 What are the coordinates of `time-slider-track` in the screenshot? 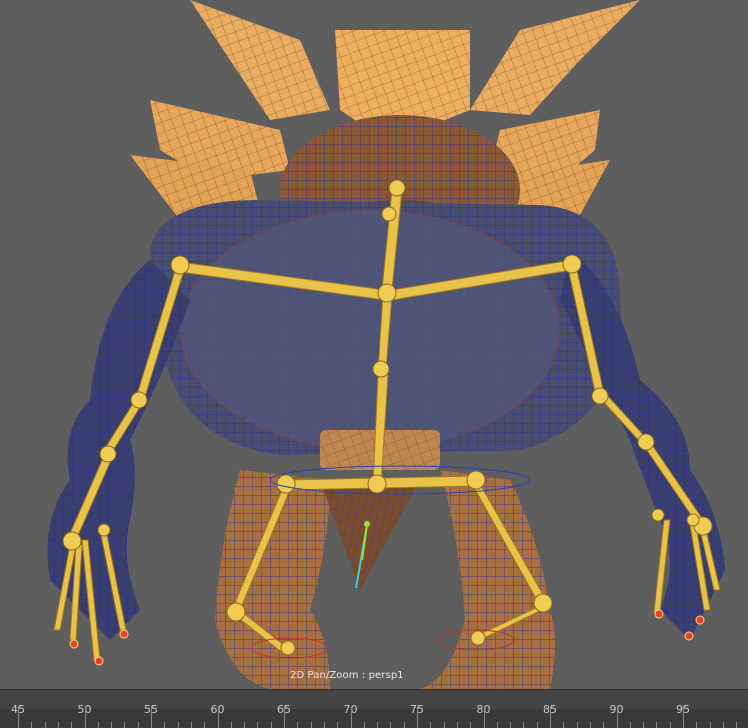 It's located at (374, 718).